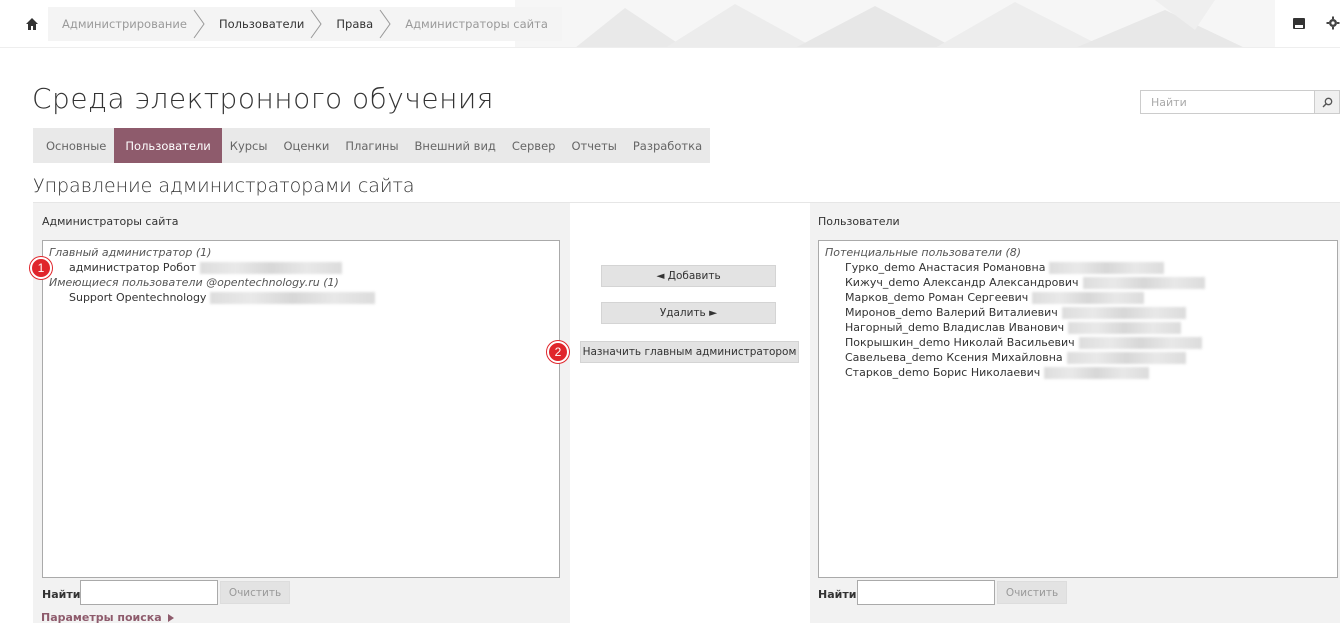 Image resolution: width=1340 pixels, height=623 pixels. Describe the element at coordinates (955, 327) in the screenshot. I see `list-item-label: Нагорный_demo Владислав Иванович` at that location.